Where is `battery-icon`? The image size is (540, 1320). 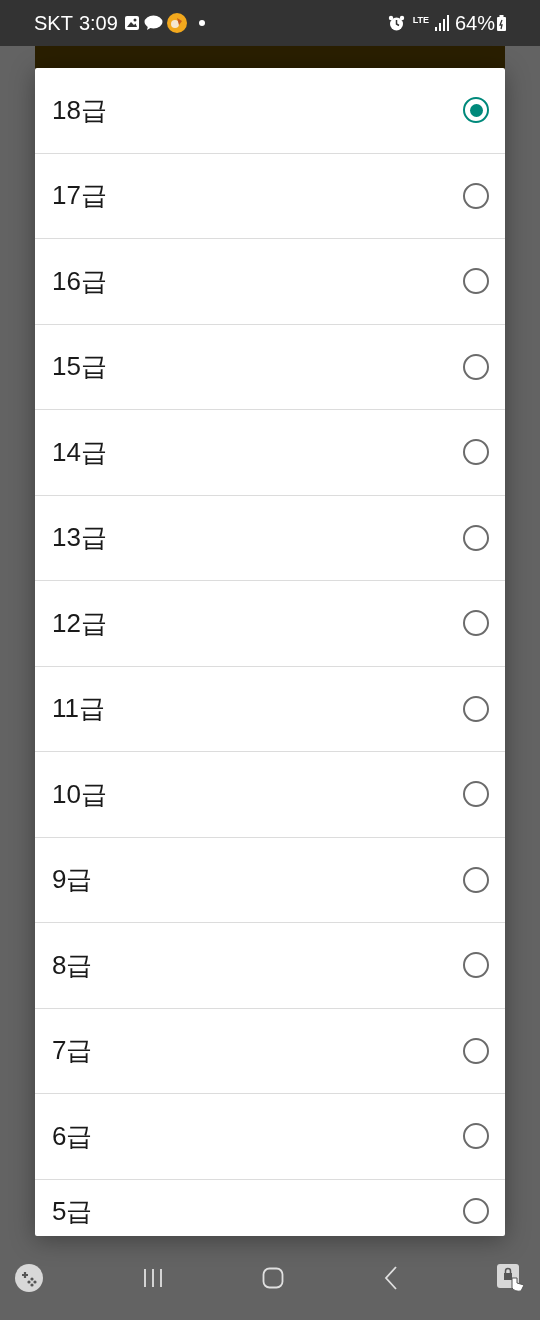 battery-icon is located at coordinates (501, 23).